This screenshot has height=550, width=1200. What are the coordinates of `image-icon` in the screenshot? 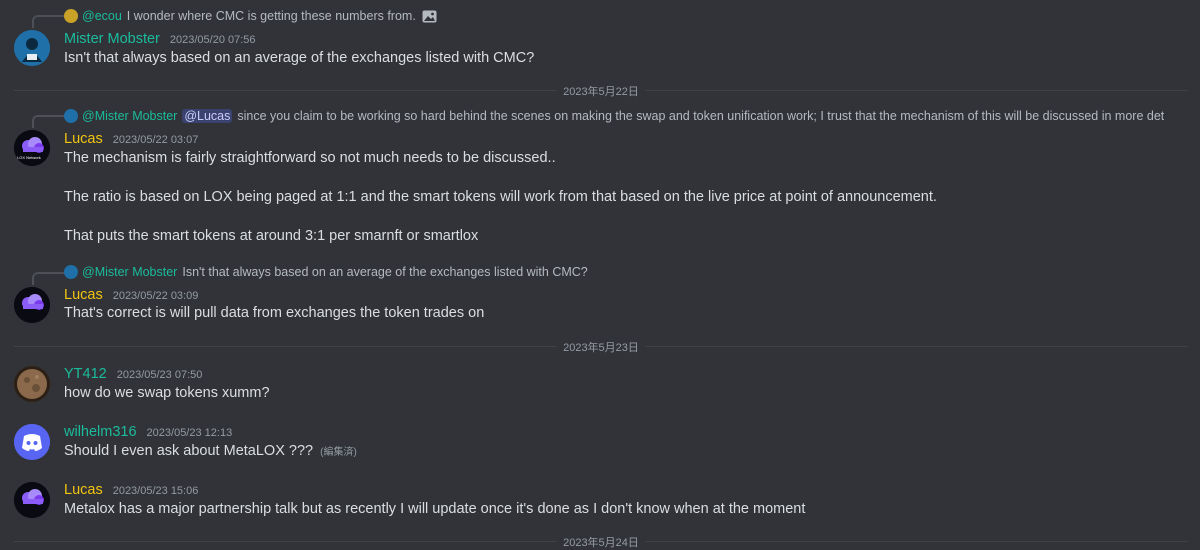 It's located at (429, 16).